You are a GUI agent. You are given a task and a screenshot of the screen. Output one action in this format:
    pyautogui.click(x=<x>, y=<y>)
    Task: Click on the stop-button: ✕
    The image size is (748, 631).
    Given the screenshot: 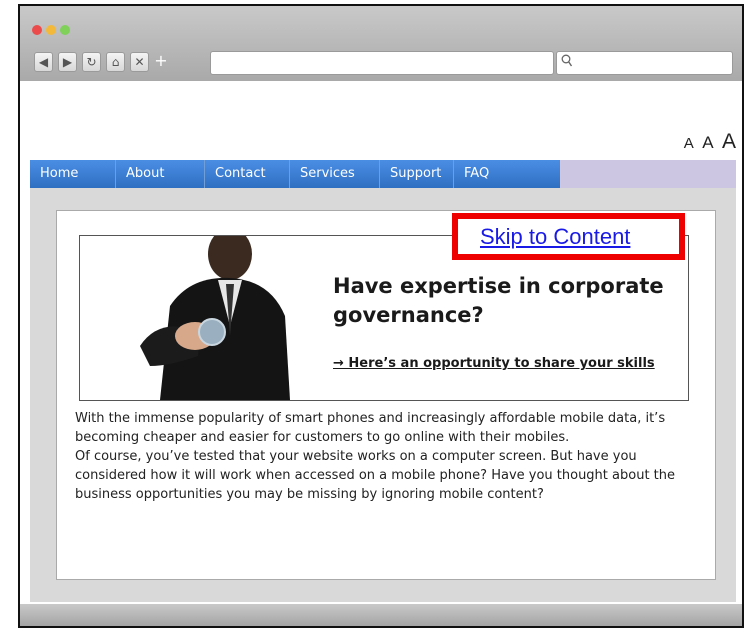 What is the action you would take?
    pyautogui.click(x=139, y=62)
    